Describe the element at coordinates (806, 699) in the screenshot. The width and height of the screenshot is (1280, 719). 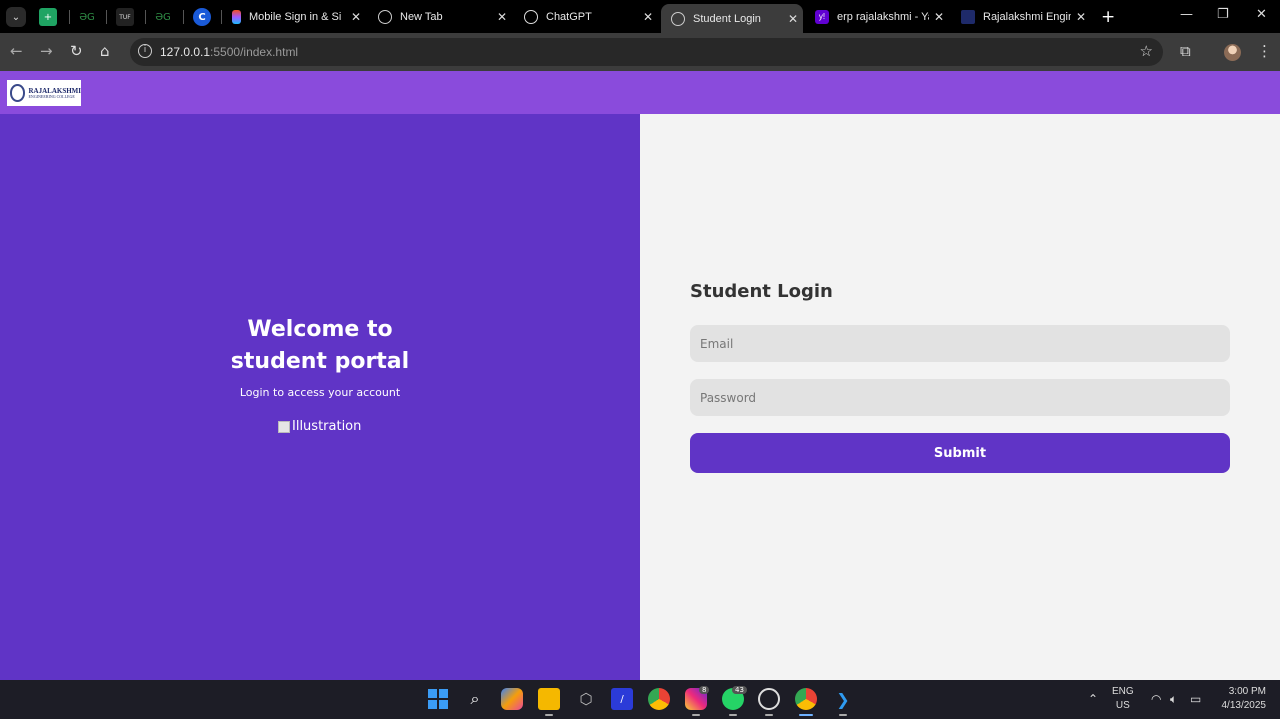
I see `chrome-profile-icon` at that location.